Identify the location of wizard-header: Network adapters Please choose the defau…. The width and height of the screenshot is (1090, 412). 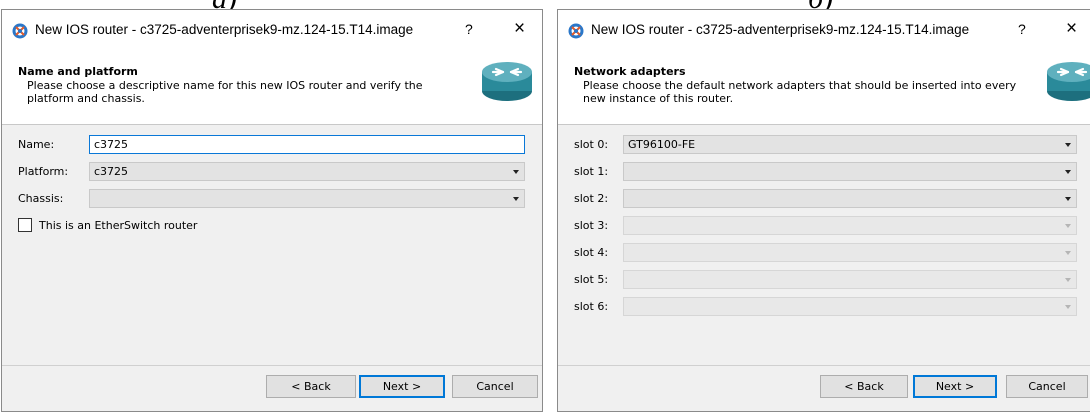
(824, 87).